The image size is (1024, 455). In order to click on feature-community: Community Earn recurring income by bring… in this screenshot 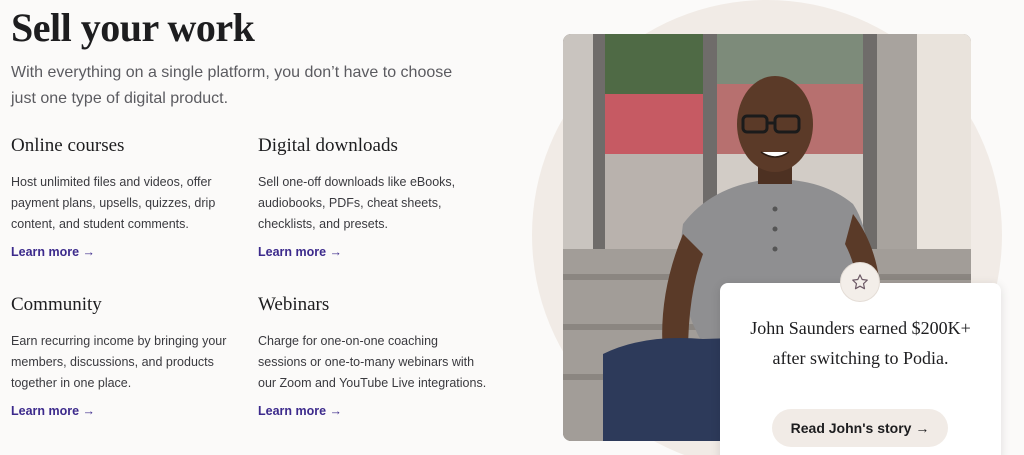, I will do `click(126, 357)`.